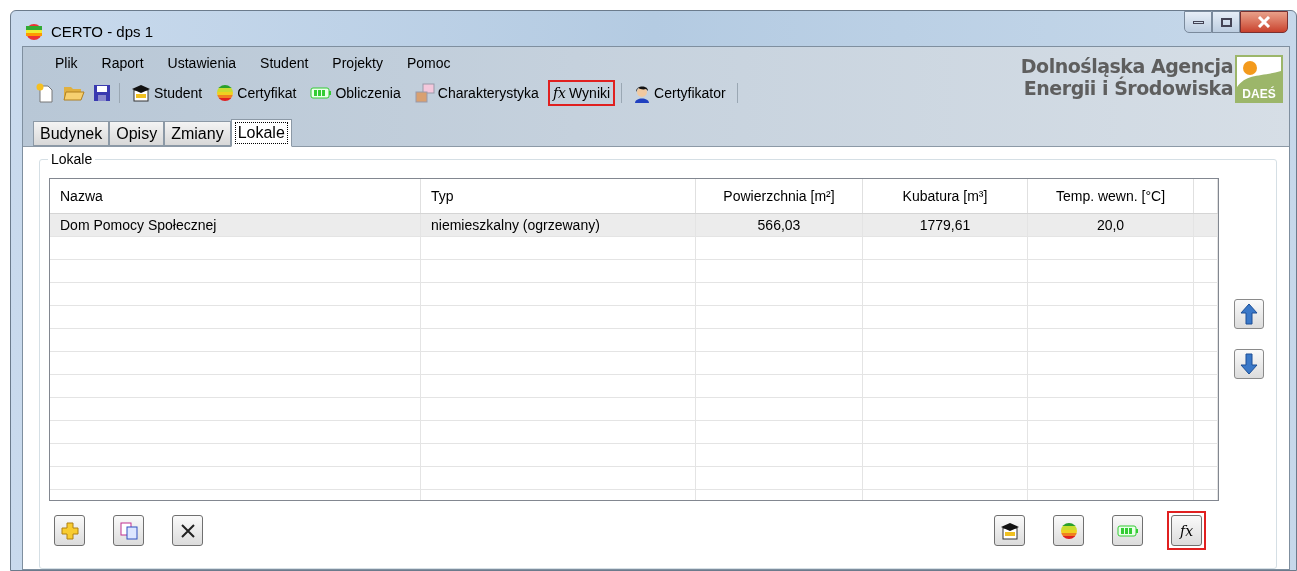 This screenshot has width=1297, height=571. I want to click on menu-item: Pomoc, so click(428, 65).